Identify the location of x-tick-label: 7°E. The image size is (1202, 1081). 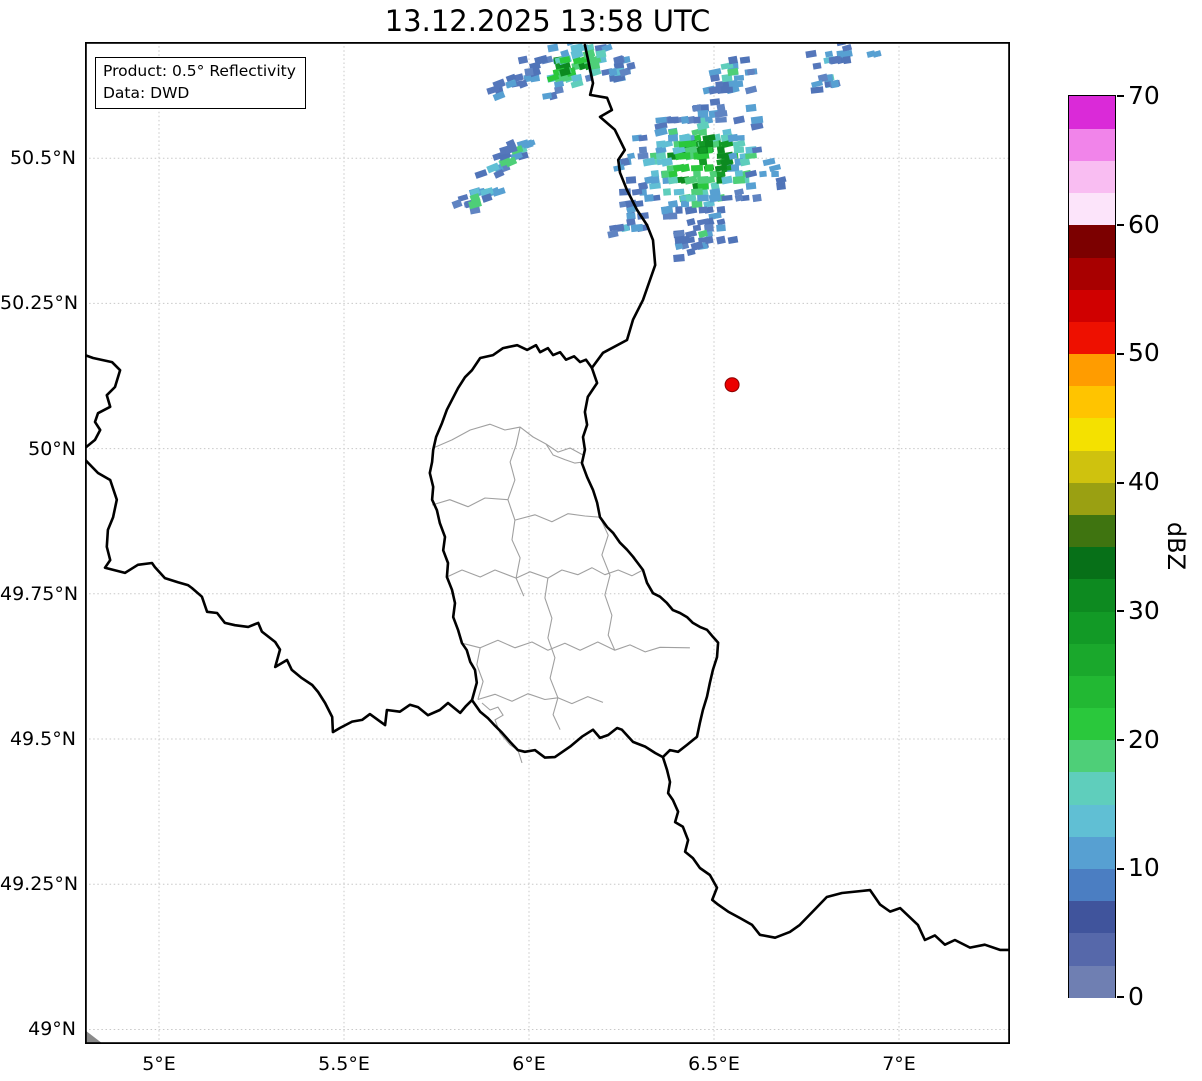
(899, 1064).